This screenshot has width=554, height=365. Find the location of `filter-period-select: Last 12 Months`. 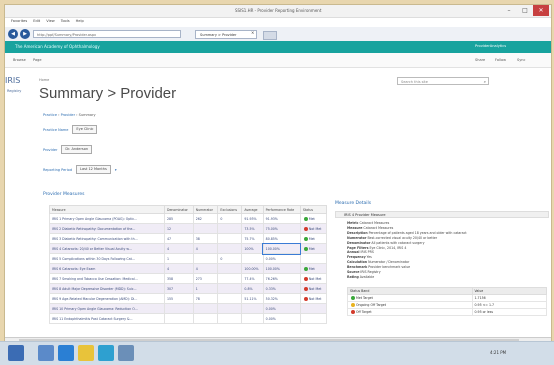

filter-period-select: Last 12 Months is located at coordinates (93, 169).